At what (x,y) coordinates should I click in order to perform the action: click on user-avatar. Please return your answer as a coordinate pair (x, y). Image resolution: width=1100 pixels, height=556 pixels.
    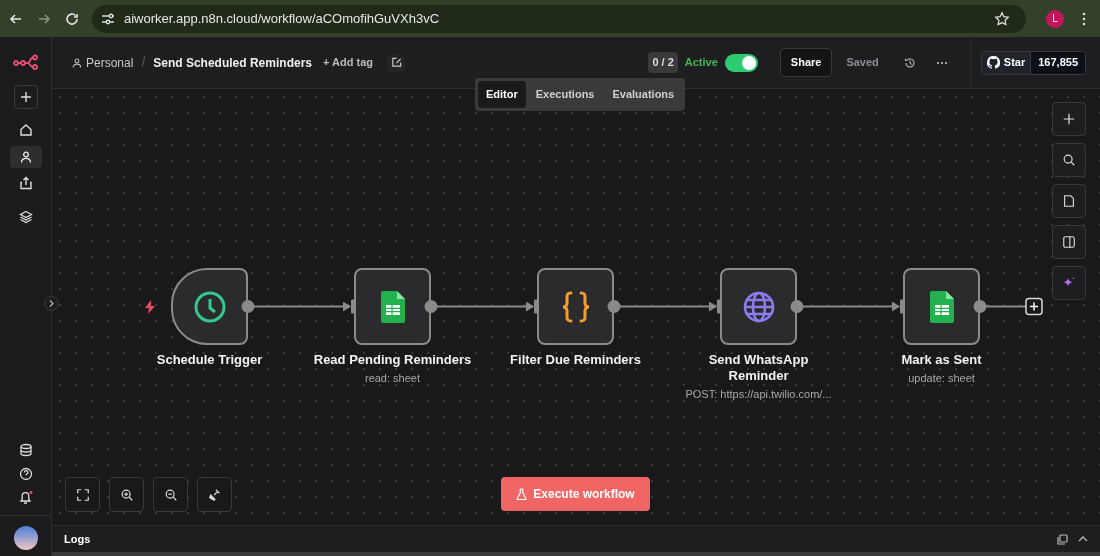
    Looking at the image, I should click on (25, 538).